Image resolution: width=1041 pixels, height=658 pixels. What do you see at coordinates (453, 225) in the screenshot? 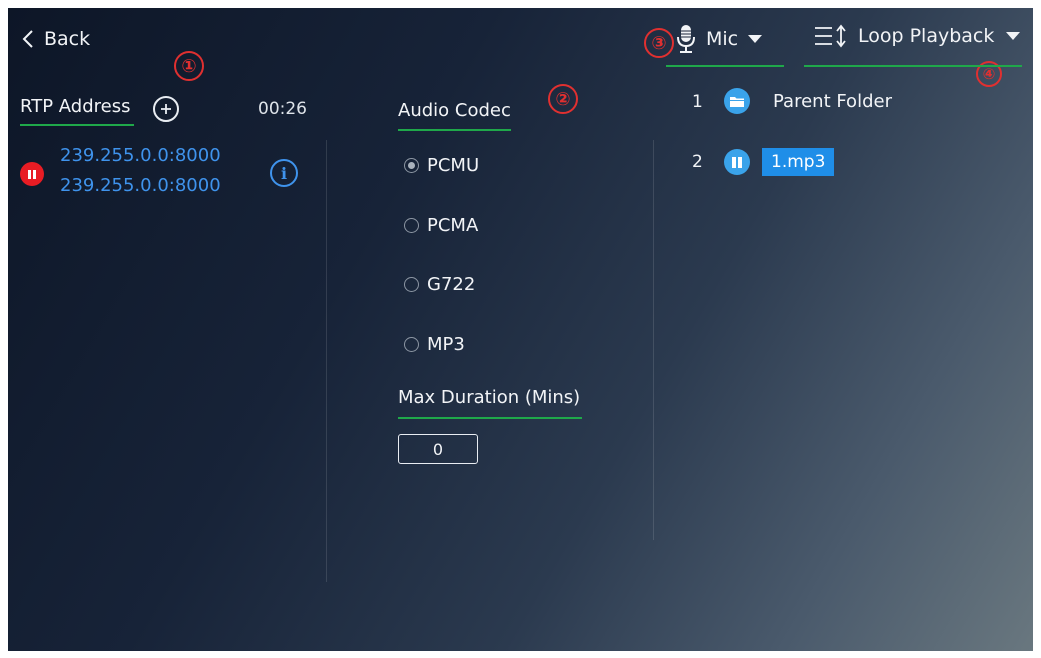
I see `codec-option-label: PCMA` at bounding box center [453, 225].